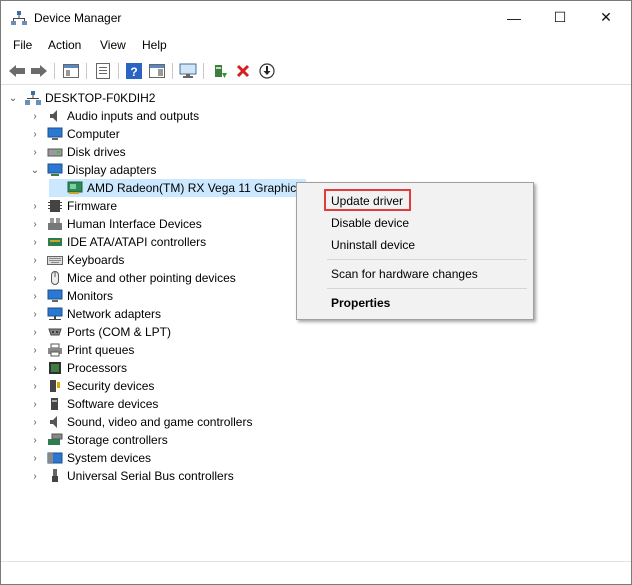  Describe the element at coordinates (360, 303) in the screenshot. I see `properties-menu-item: Properties` at that location.